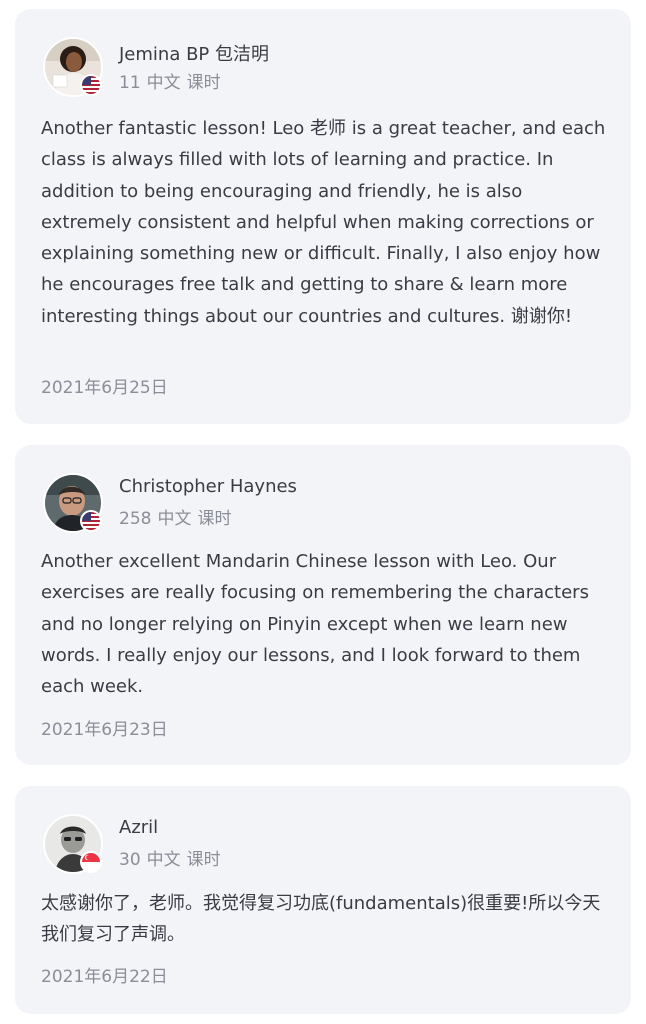  I want to click on review-date: 2021年6月22日, so click(104, 977).